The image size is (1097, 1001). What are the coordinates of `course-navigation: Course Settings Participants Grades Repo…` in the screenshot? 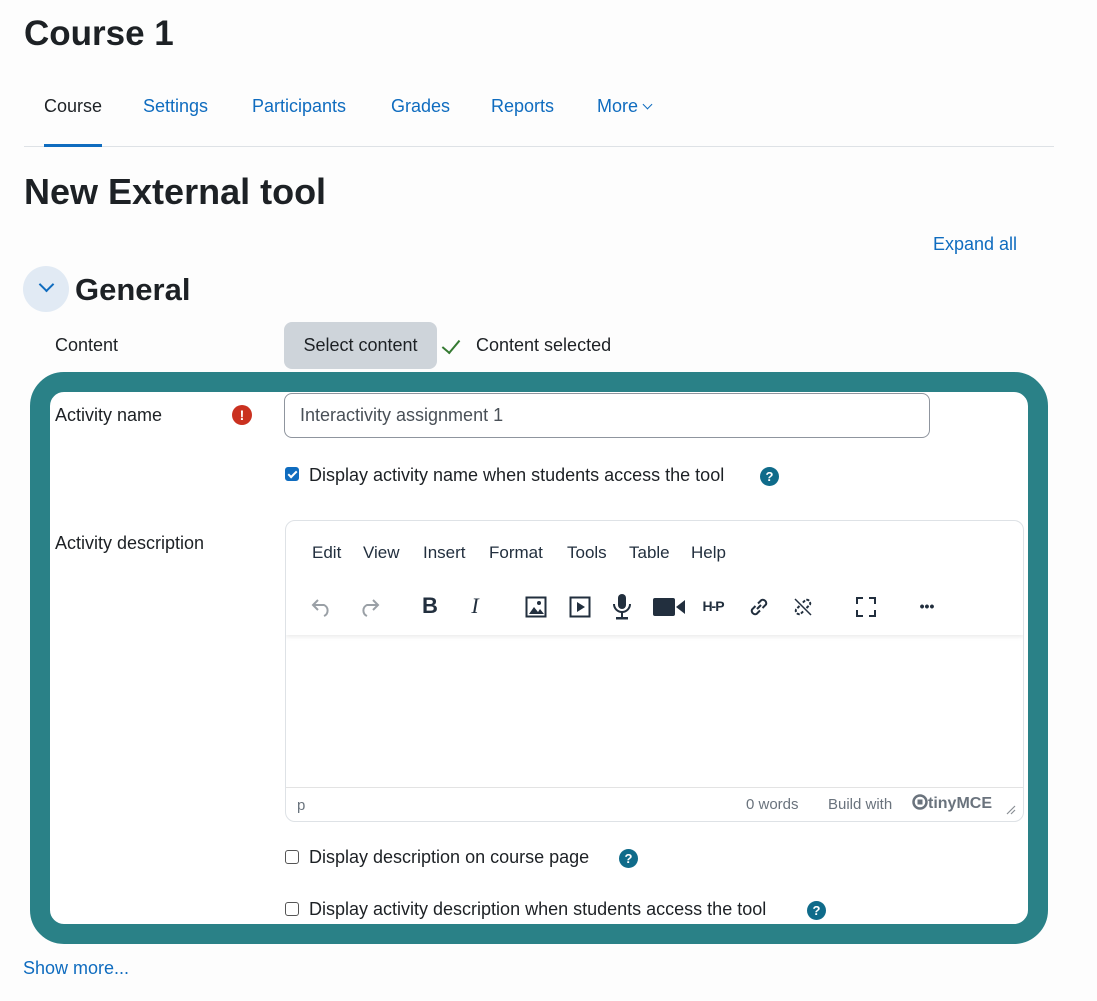 It's located at (539, 115).